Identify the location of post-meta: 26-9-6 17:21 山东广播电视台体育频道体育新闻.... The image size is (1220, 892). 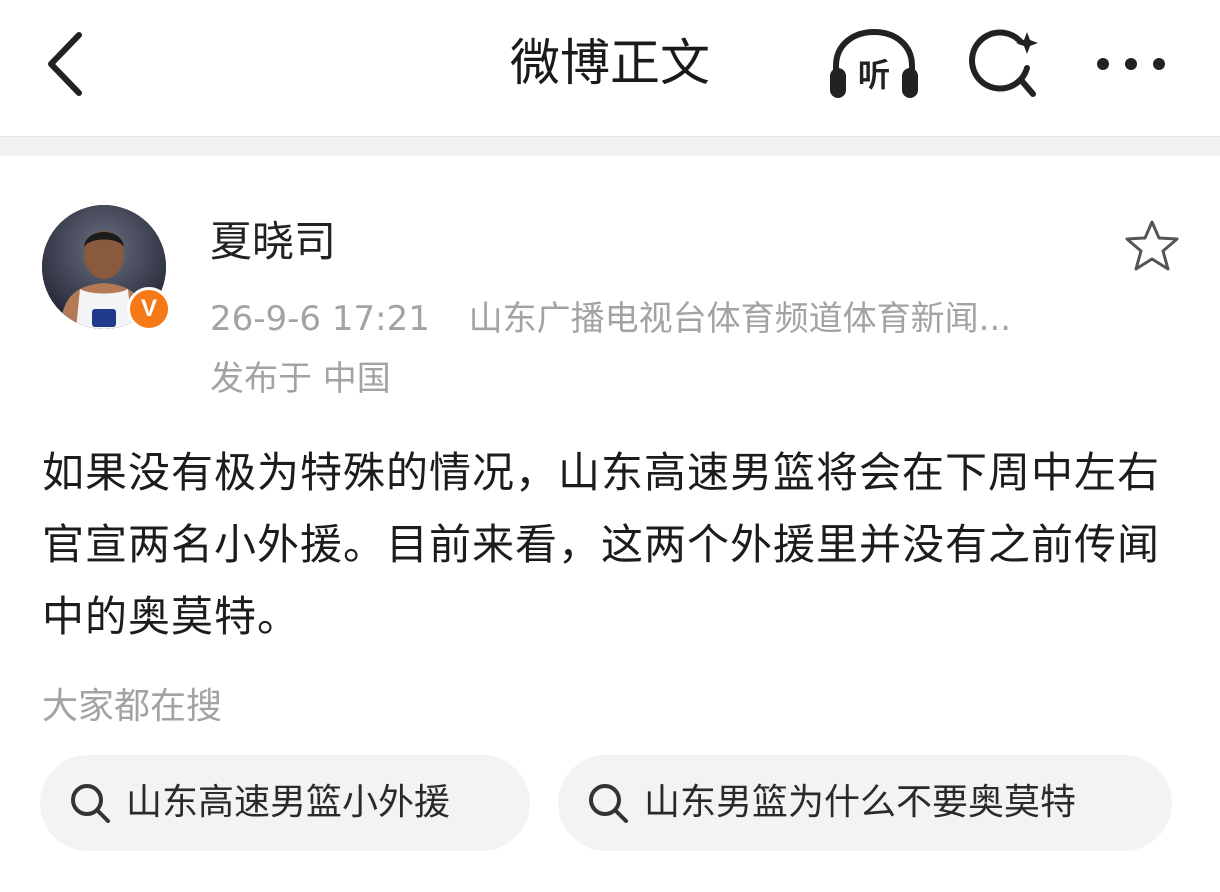
(610, 319).